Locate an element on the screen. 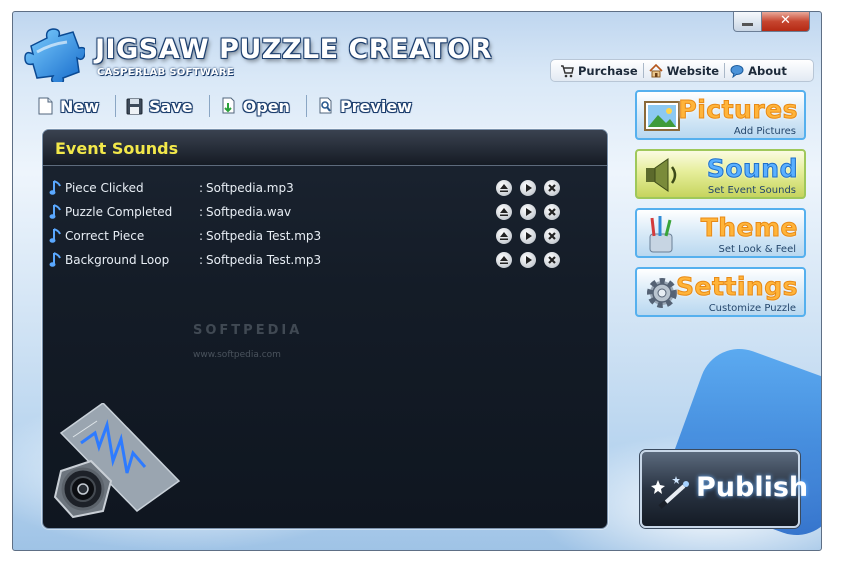  purchase-link: Purchase is located at coordinates (599, 71).